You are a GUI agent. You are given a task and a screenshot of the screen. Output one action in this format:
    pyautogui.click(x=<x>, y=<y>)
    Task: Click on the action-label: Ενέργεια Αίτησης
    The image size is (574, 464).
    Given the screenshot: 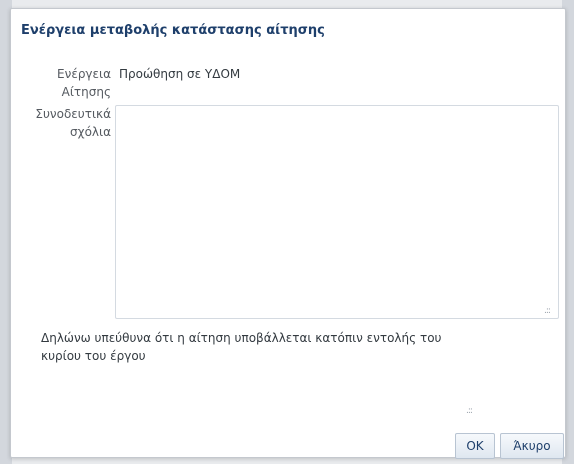 What is the action you would take?
    pyautogui.click(x=71, y=83)
    